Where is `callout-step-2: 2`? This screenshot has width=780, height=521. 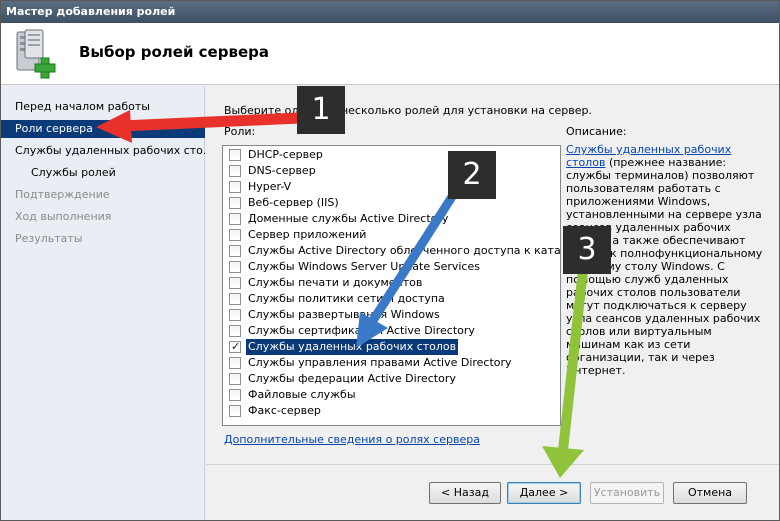
callout-step-2: 2 is located at coordinates (472, 175).